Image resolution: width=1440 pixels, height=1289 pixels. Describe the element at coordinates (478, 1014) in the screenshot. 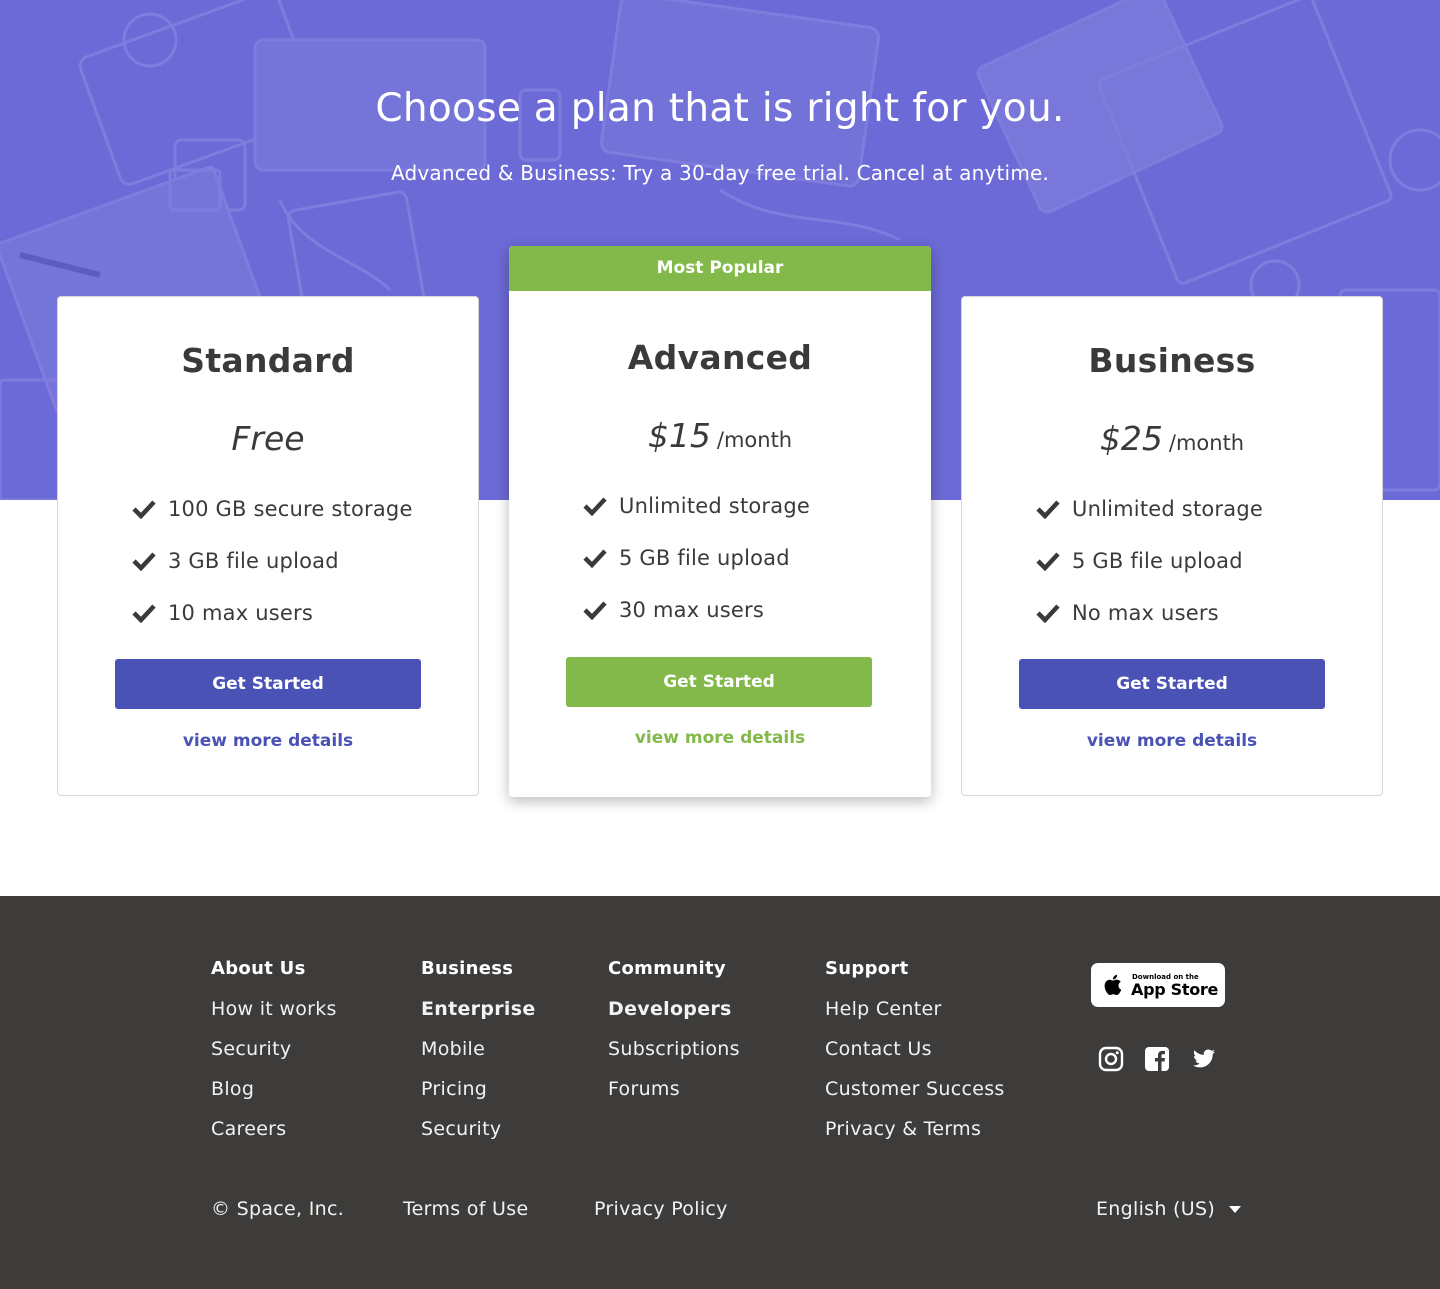

I see `footer-link: Enterprise` at that location.